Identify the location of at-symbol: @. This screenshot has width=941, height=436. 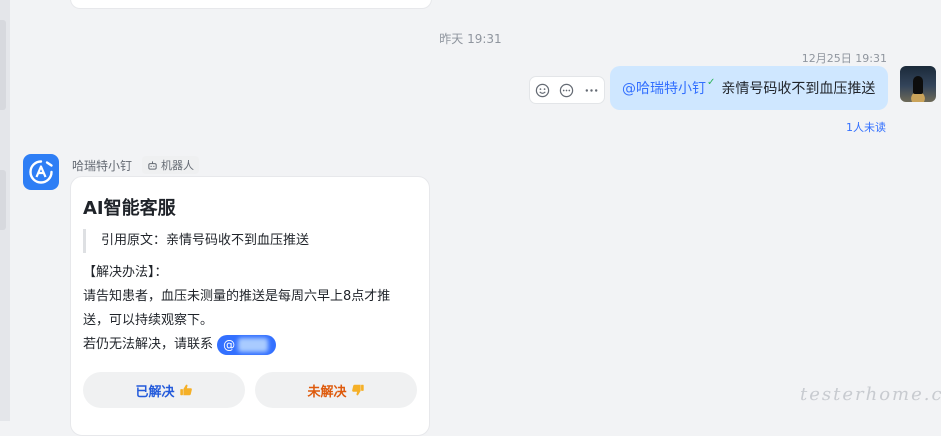
(229, 344).